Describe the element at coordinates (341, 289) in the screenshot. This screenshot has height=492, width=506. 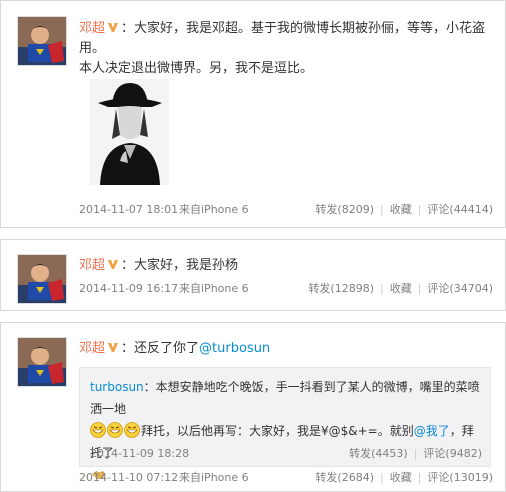
I see `repost-button: 转发(12898)` at that location.